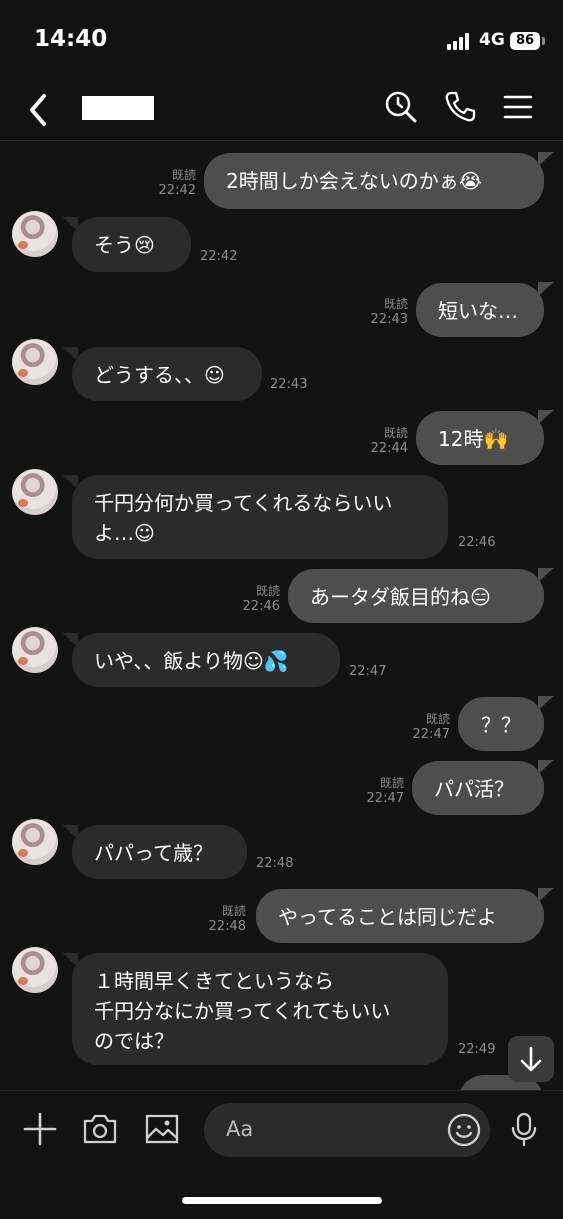 Image resolution: width=563 pixels, height=1219 pixels. What do you see at coordinates (206, 660) in the screenshot?
I see `message-bubble: いや、、飯より物☺💦` at bounding box center [206, 660].